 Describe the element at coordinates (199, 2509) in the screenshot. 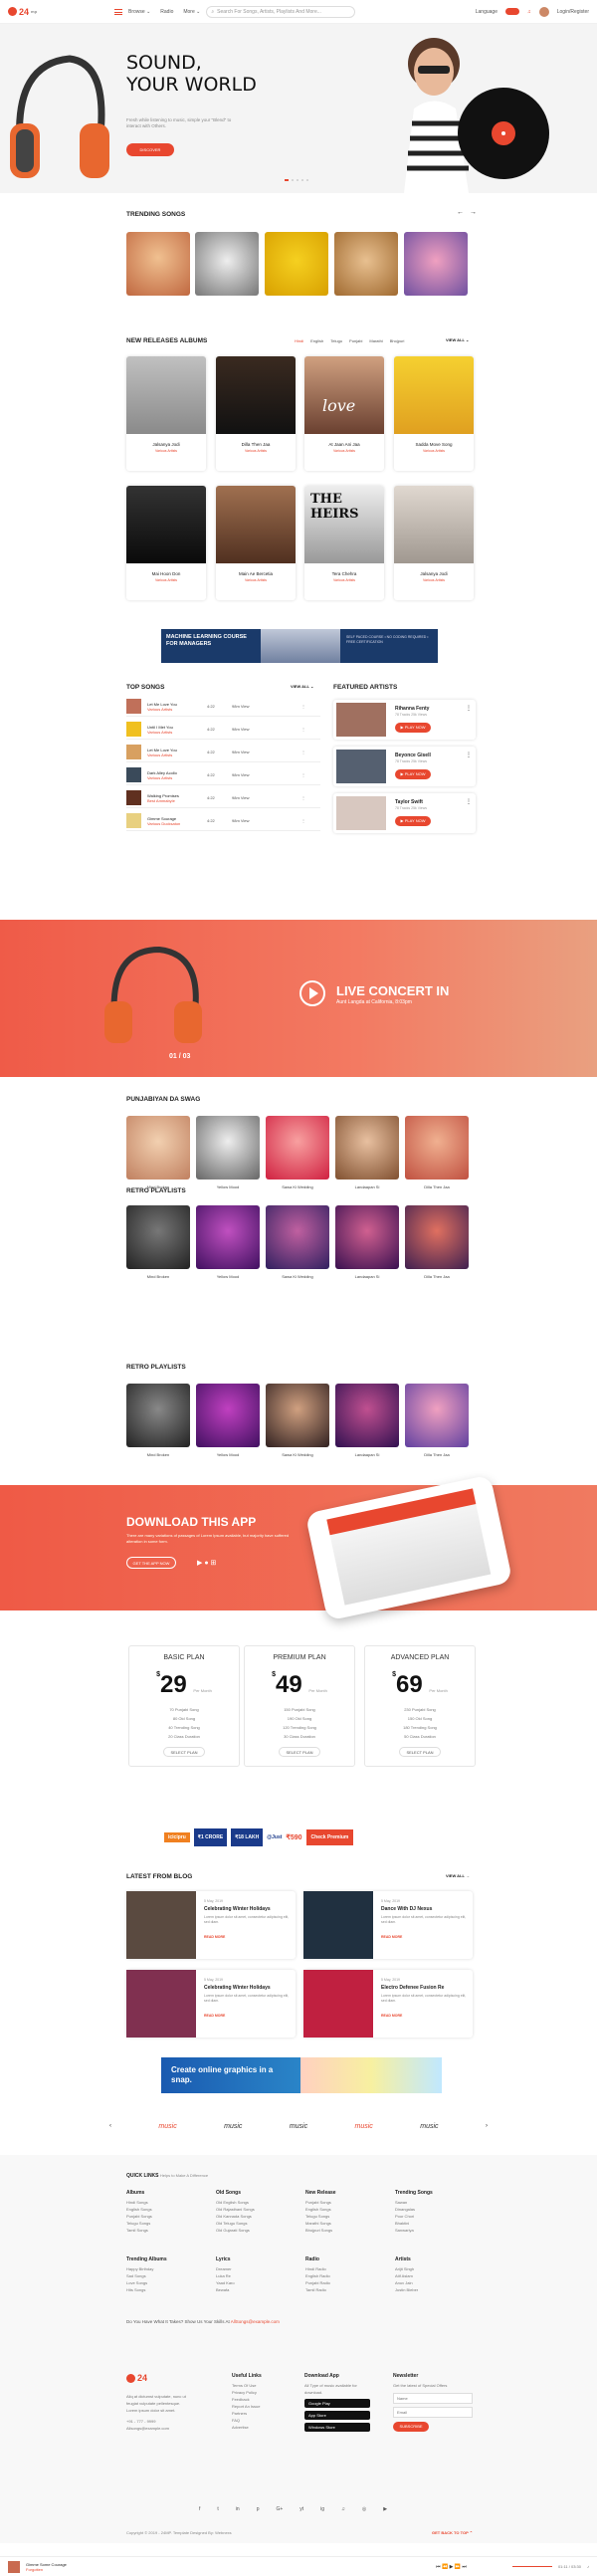

I see `social-icon: f` at that location.